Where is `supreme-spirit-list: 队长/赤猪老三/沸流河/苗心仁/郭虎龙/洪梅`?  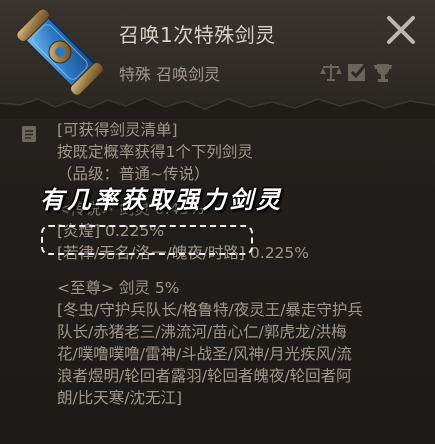
supreme-spirit-list: 队长/赤猪老三/沸流河/苗心仁/郭虎龙/洪梅 is located at coordinates (202, 332).